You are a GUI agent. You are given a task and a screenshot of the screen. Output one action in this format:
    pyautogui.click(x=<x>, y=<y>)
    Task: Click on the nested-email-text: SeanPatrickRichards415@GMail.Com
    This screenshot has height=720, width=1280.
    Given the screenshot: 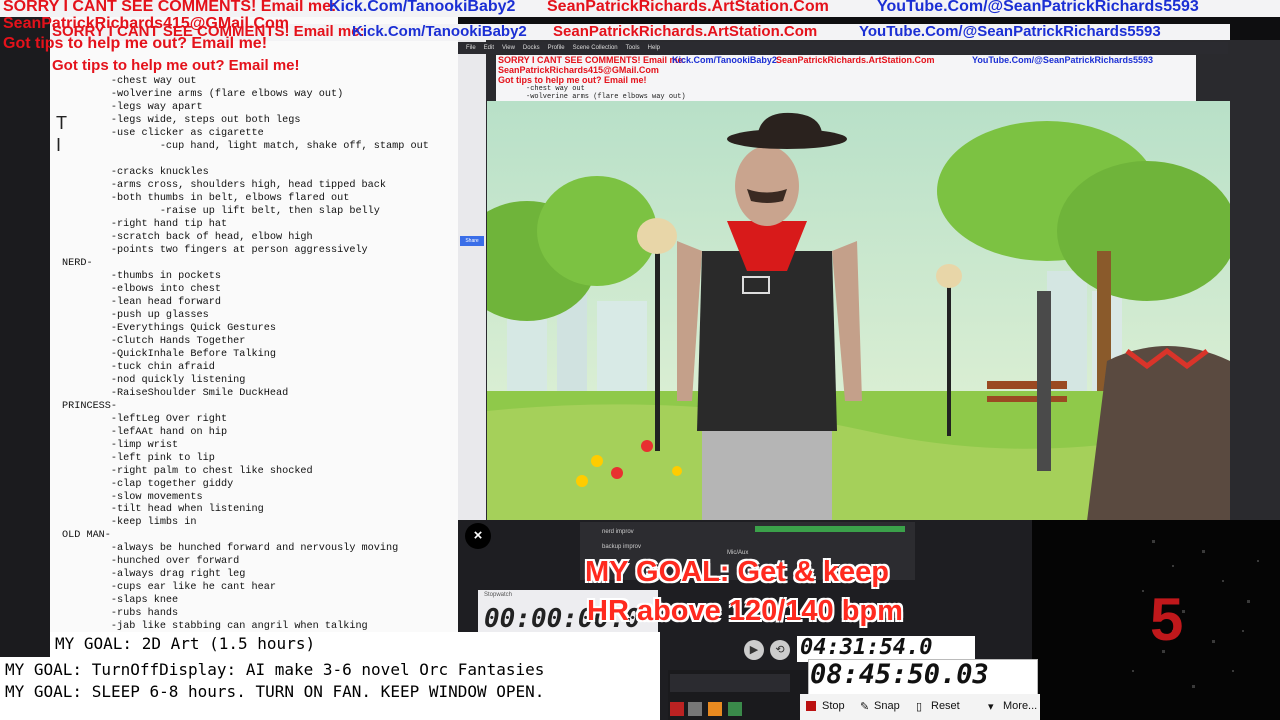 What is the action you would take?
    pyautogui.click(x=578, y=70)
    